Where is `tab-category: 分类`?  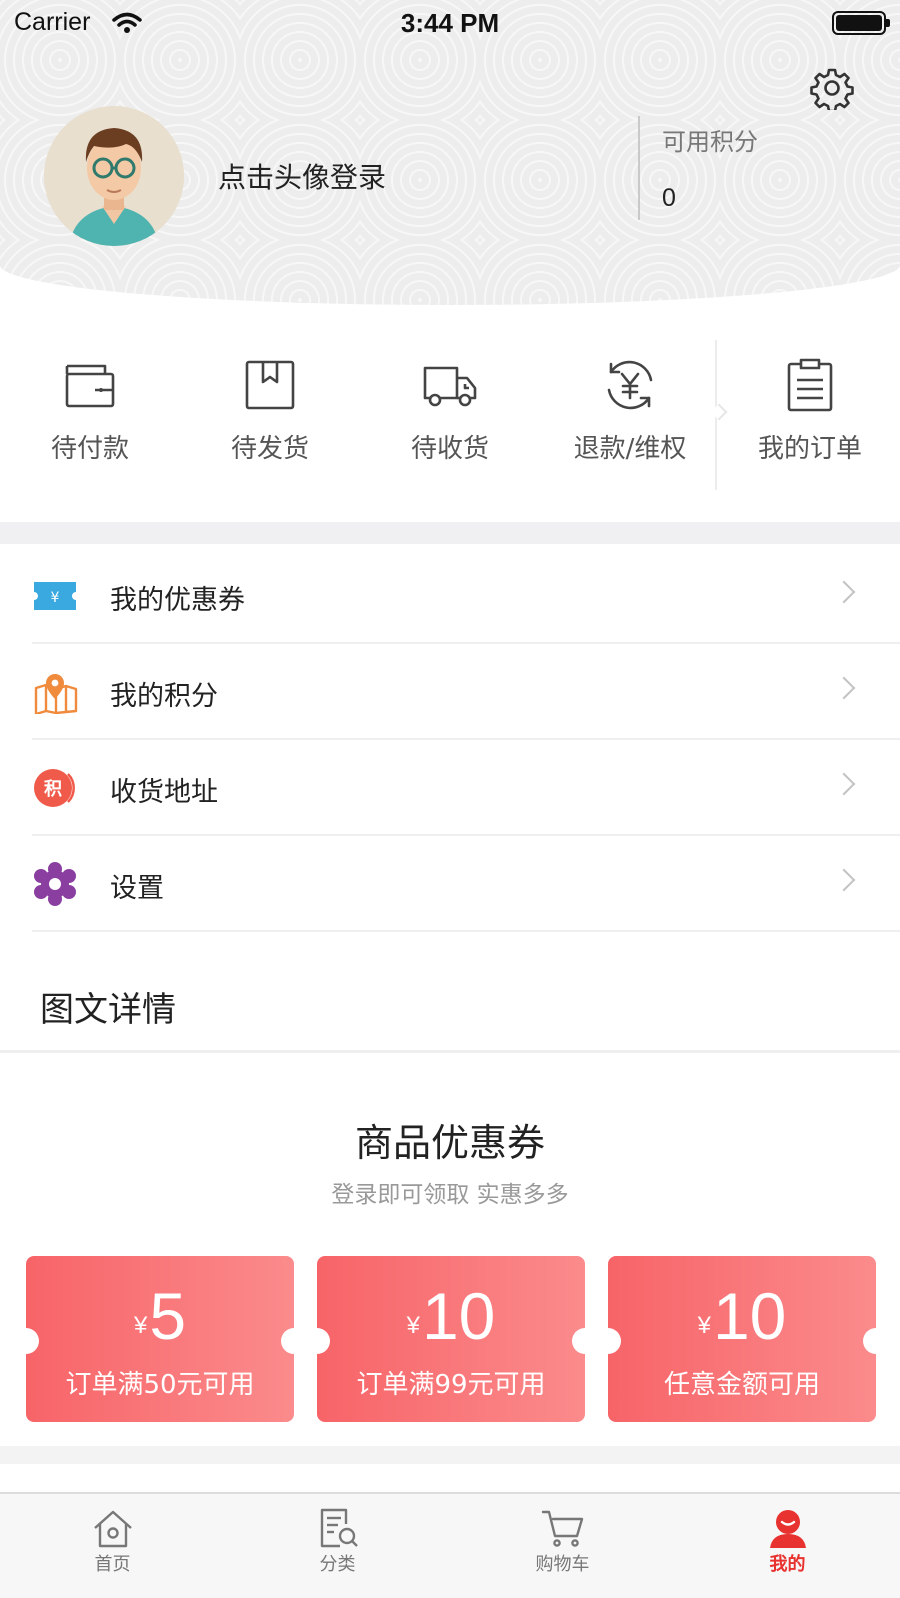
tab-category: 分类 is located at coordinates (337, 1546).